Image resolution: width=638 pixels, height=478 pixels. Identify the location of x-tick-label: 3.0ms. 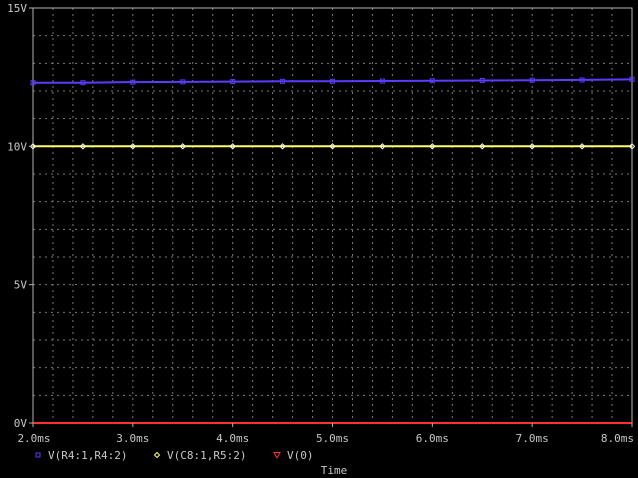
(132, 438).